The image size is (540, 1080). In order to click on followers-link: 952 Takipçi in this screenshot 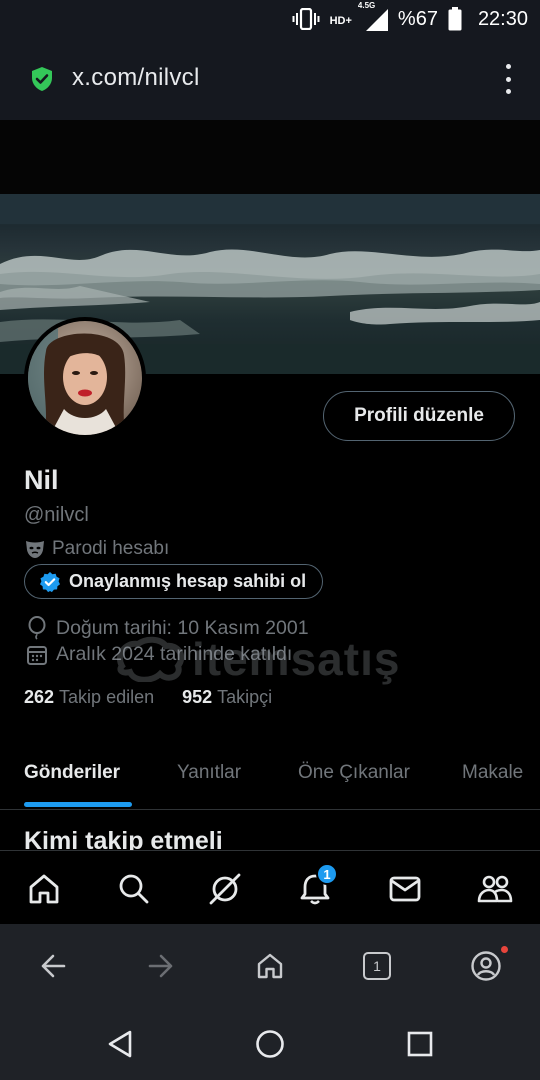, I will do `click(227, 697)`.